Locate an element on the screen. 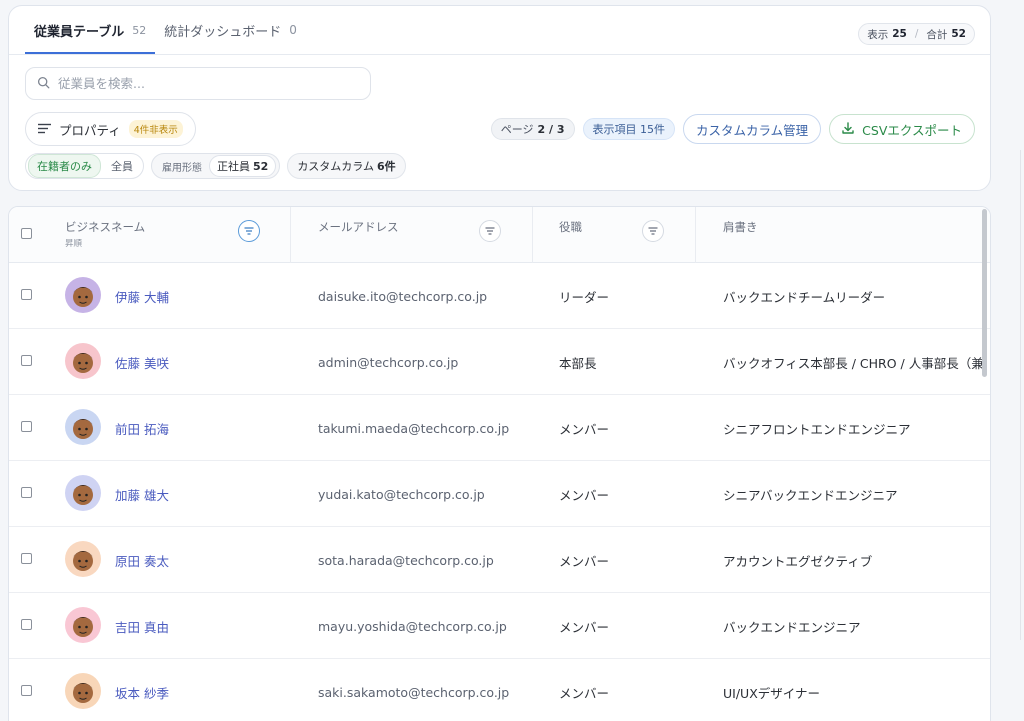  right-controls: ページ 2 / 3 表示項目 15件 カスタムカラム管理 CSVエクスポート is located at coordinates (732, 129).